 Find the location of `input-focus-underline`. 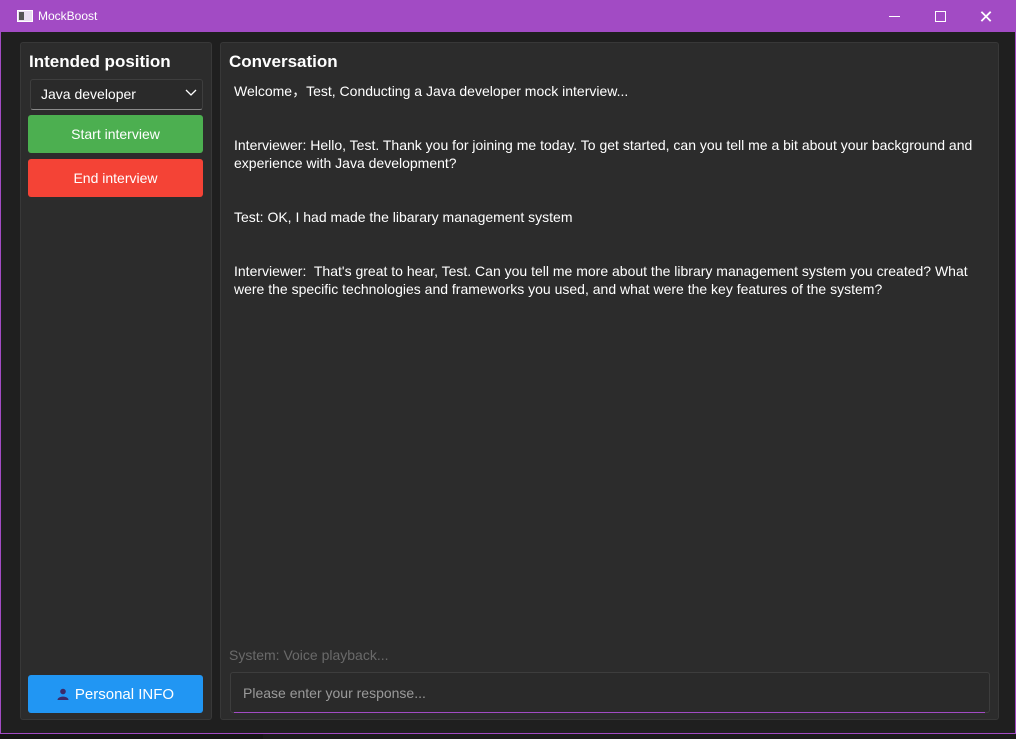

input-focus-underline is located at coordinates (609, 712).